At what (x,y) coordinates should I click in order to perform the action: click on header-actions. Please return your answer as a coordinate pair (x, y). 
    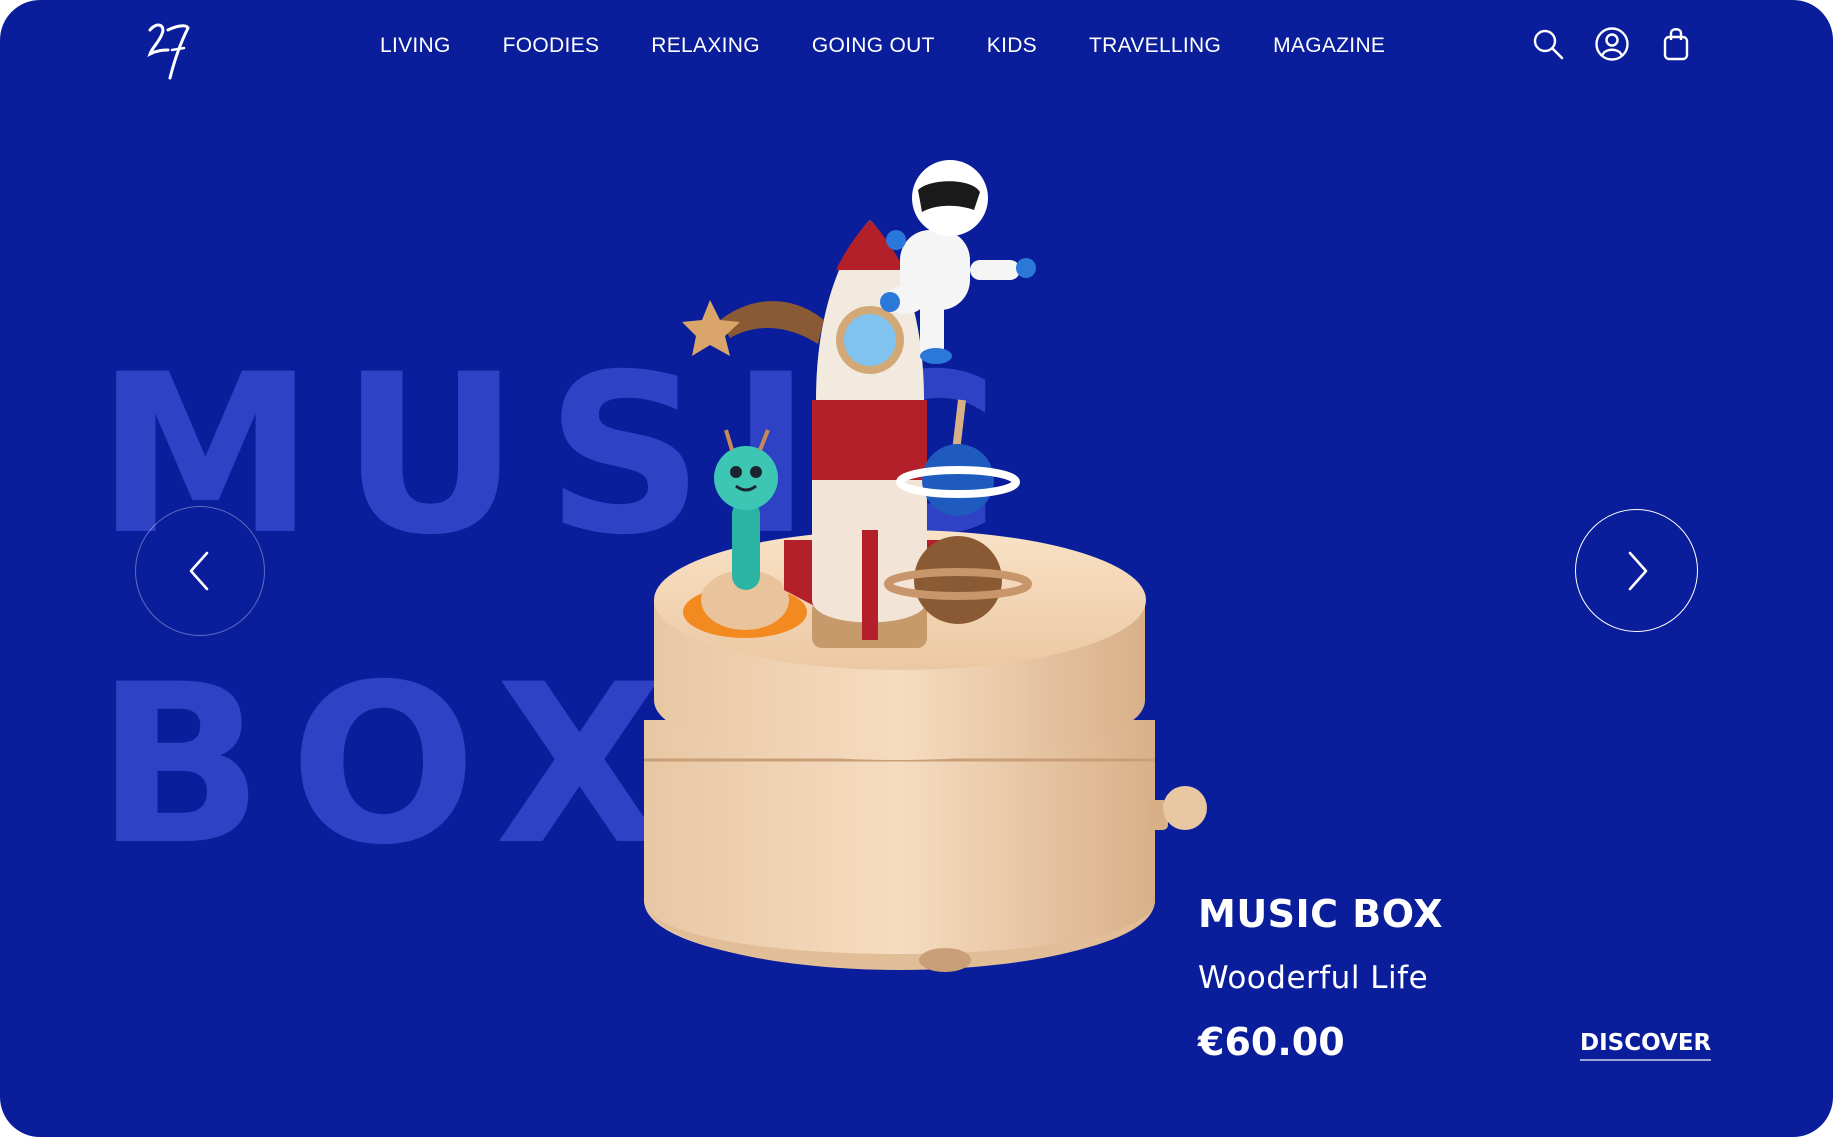
    Looking at the image, I should click on (1612, 44).